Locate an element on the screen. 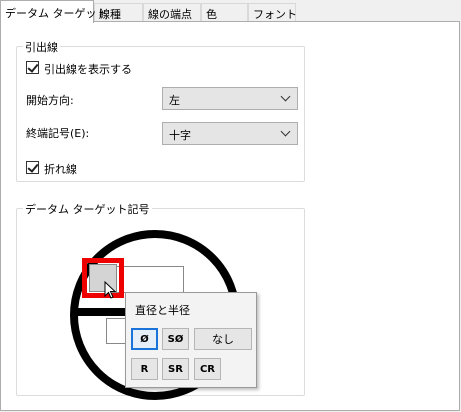  mouse-cursor-icon is located at coordinates (110, 290).